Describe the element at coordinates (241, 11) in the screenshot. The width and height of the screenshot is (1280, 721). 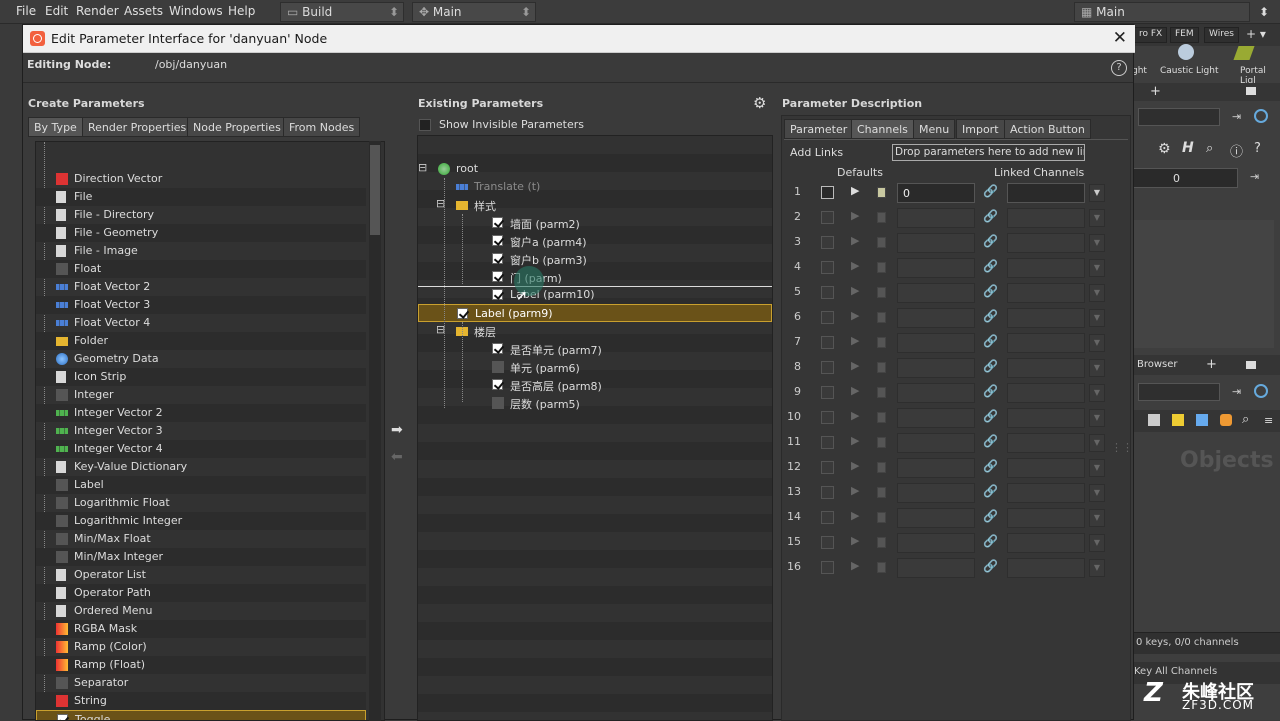
I see `menu-help: Help` at that location.